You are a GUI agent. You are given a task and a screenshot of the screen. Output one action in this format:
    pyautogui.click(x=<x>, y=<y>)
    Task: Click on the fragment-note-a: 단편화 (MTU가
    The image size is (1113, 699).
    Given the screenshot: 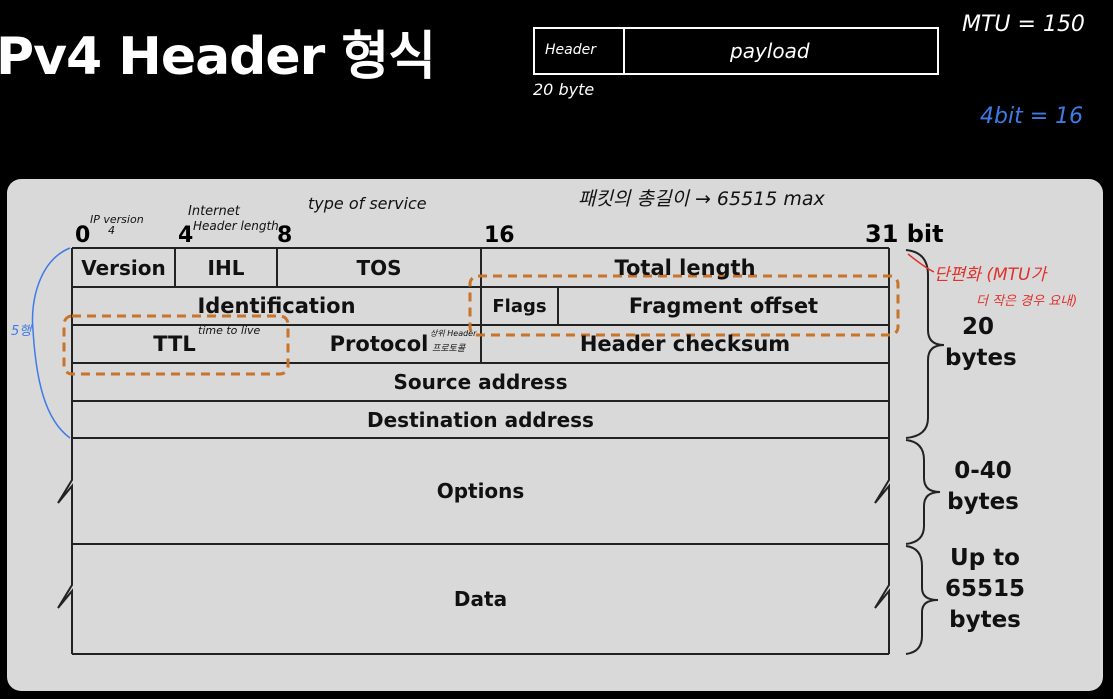 What is the action you would take?
    pyautogui.click(x=990, y=275)
    